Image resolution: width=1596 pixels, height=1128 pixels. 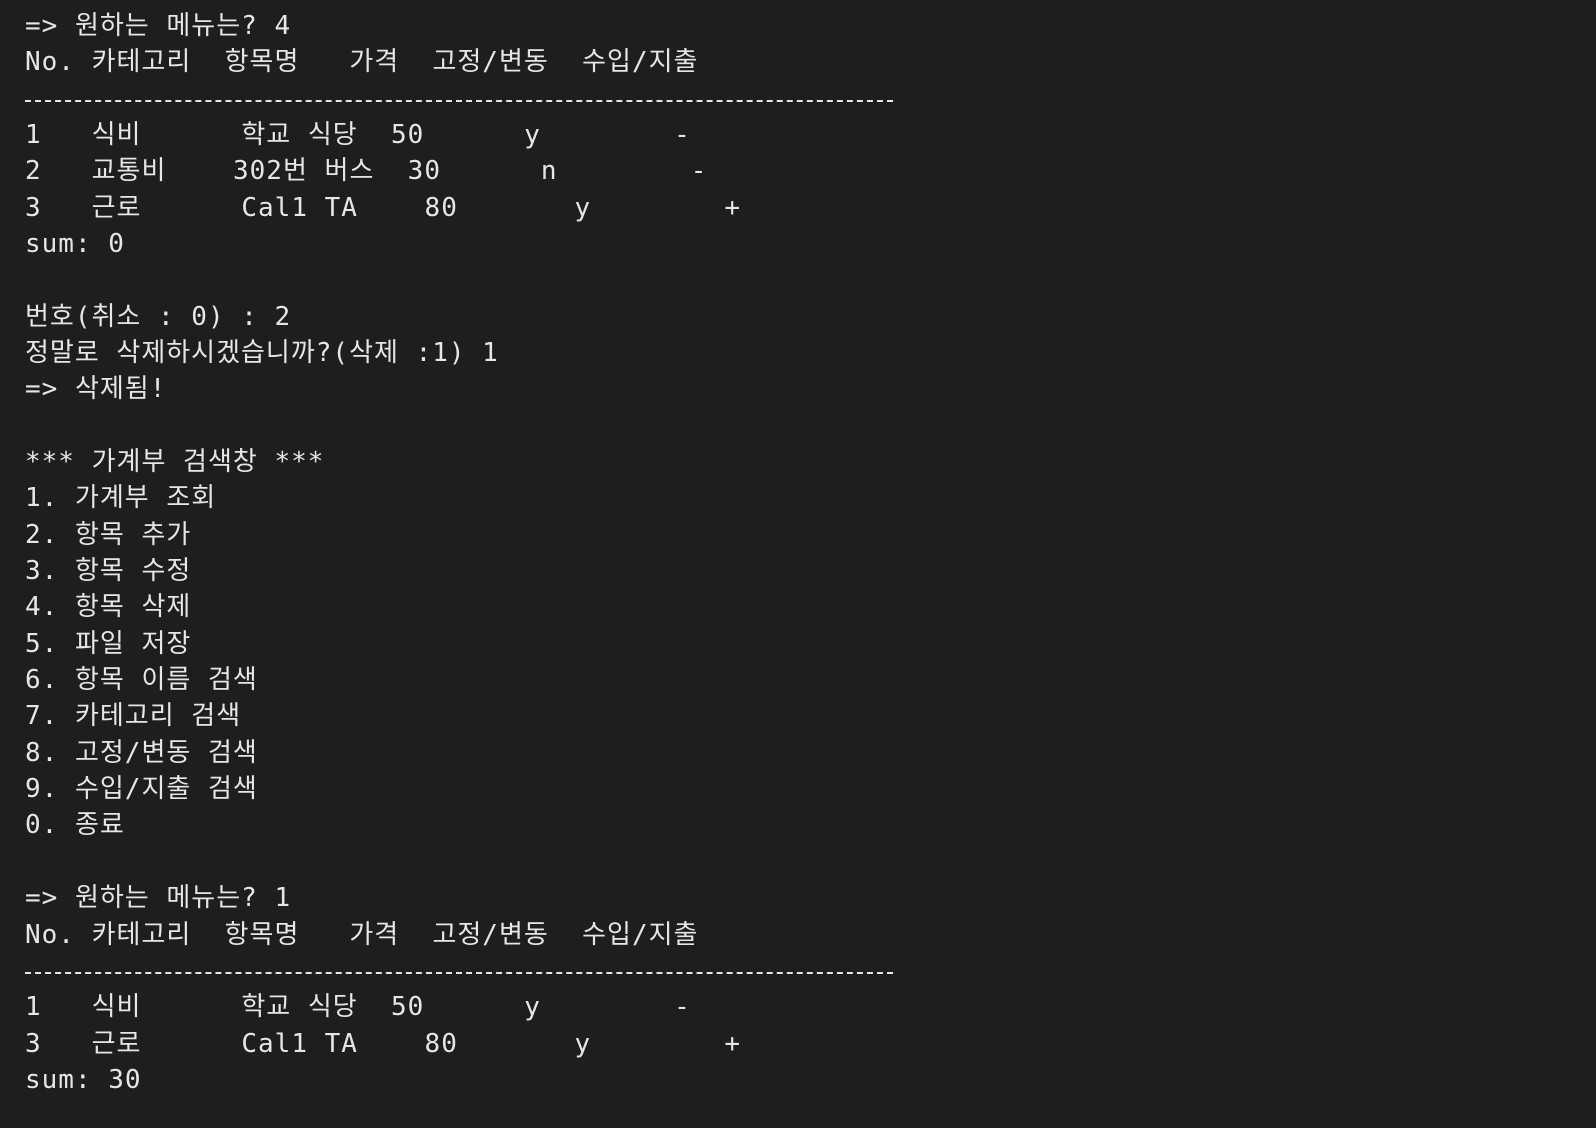 I want to click on menu-item: 9. 수입/지출 검색, so click(x=141, y=789).